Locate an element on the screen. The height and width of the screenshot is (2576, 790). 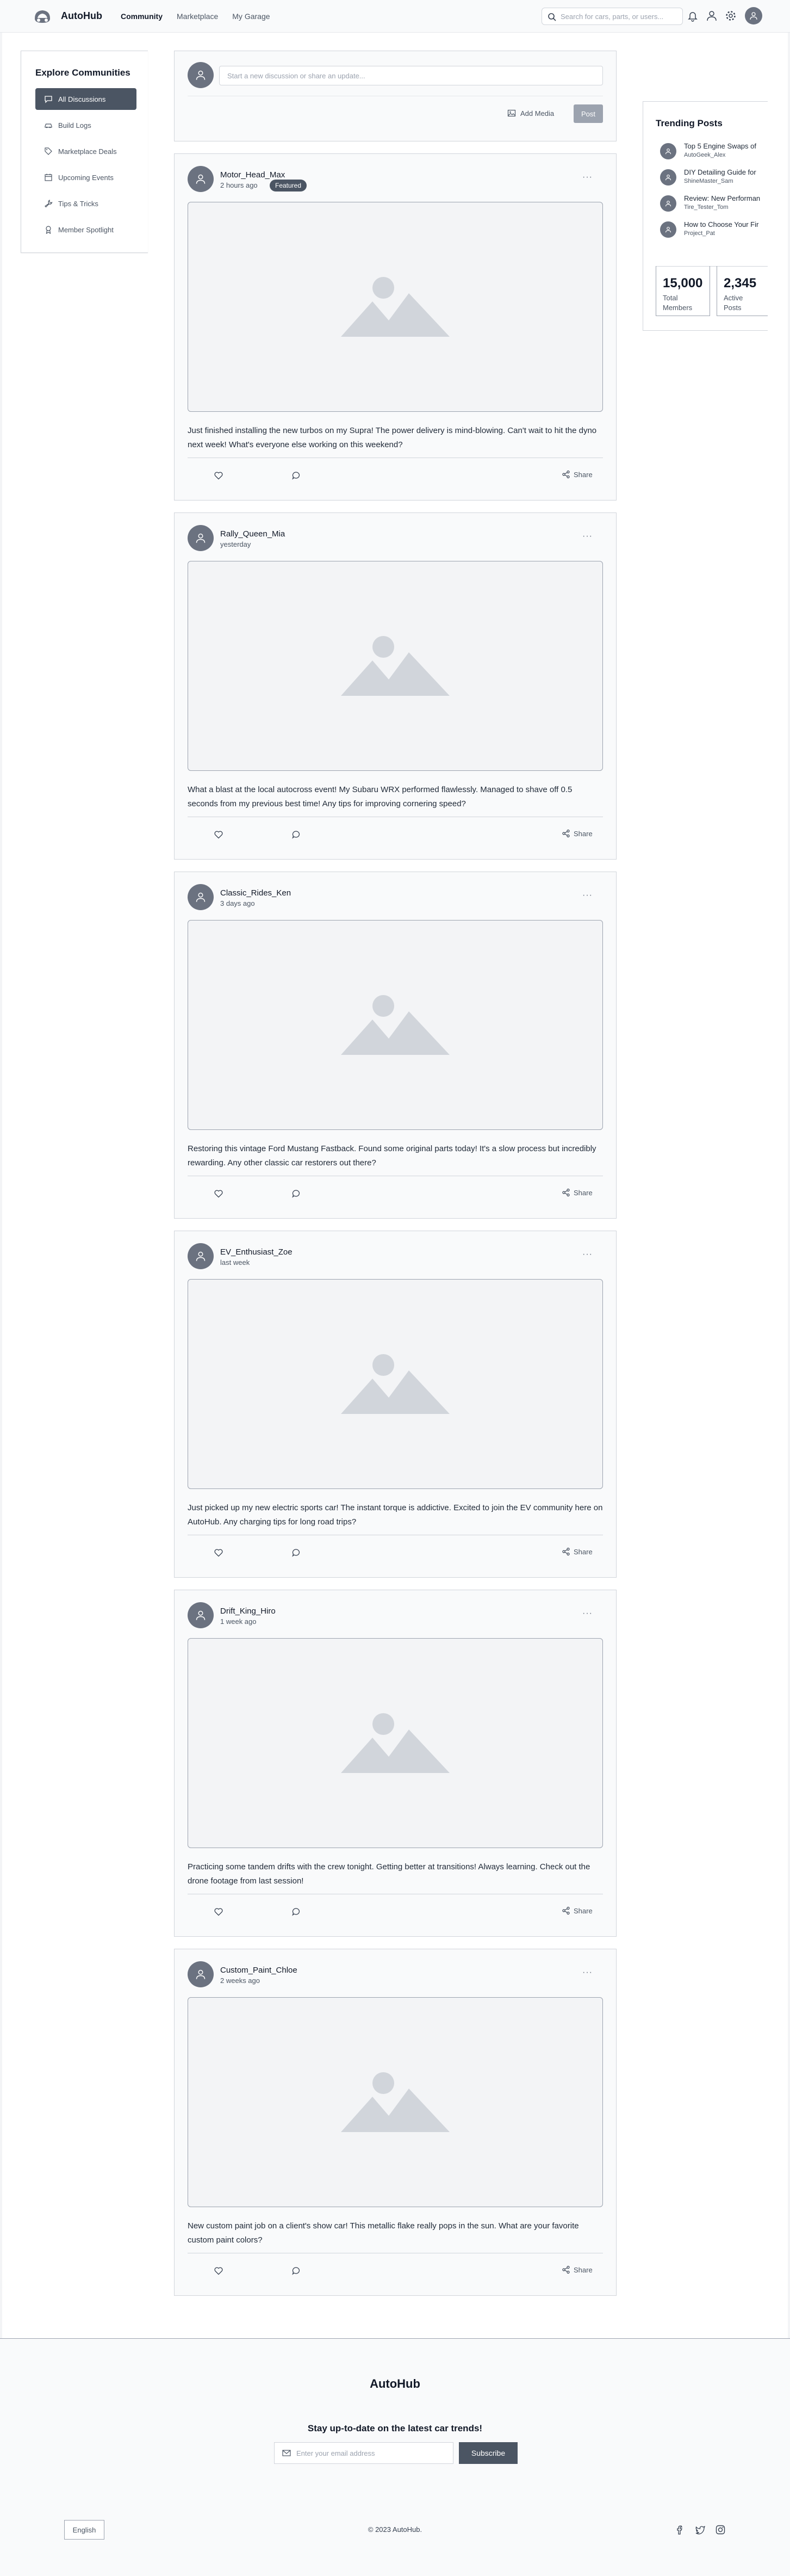
trending-title: Trending Posts is located at coordinates (689, 123).